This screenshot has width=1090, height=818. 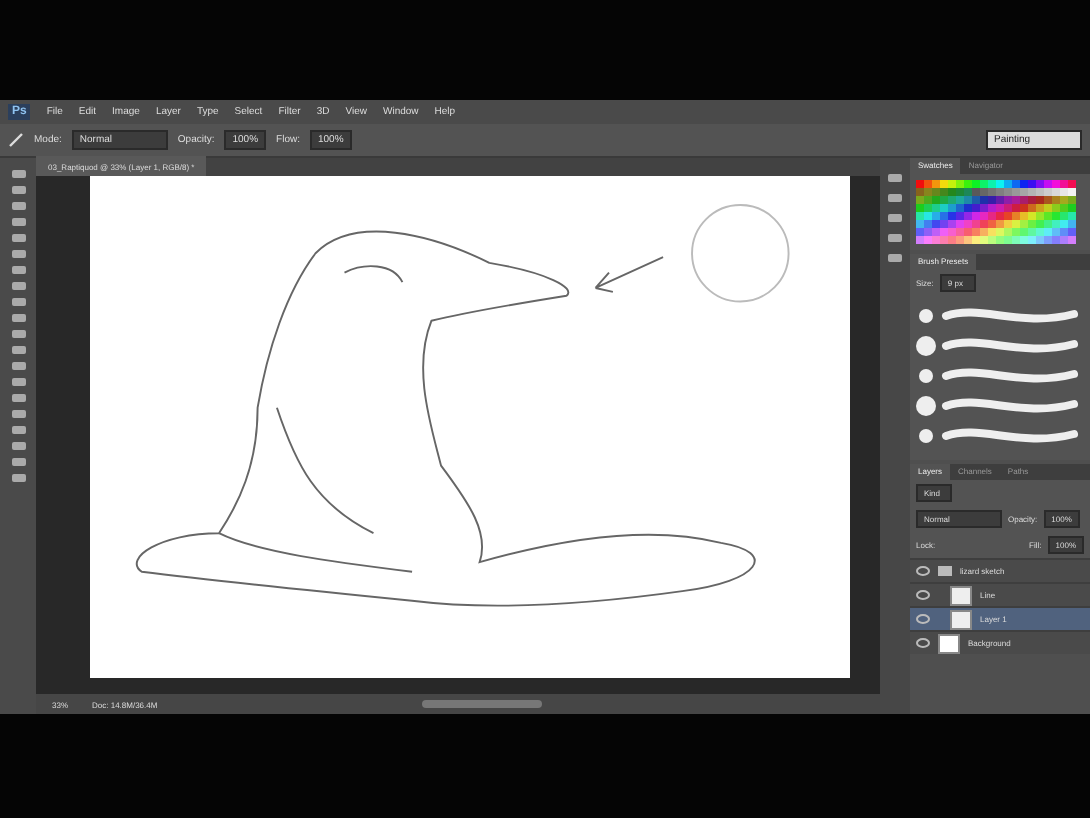 What do you see at coordinates (481, 704) in the screenshot?
I see `scrollbar` at bounding box center [481, 704].